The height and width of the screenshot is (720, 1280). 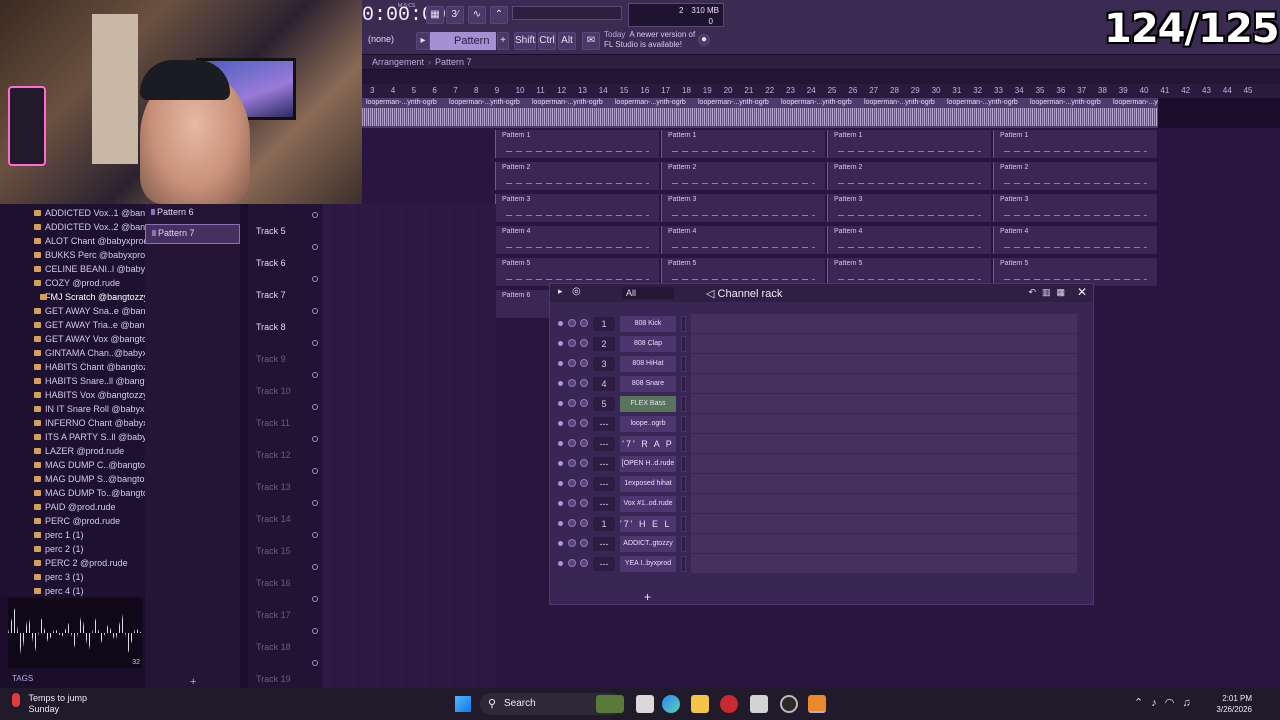 I want to click on pattern-clip: Pattern 5, so click(x=1075, y=272).